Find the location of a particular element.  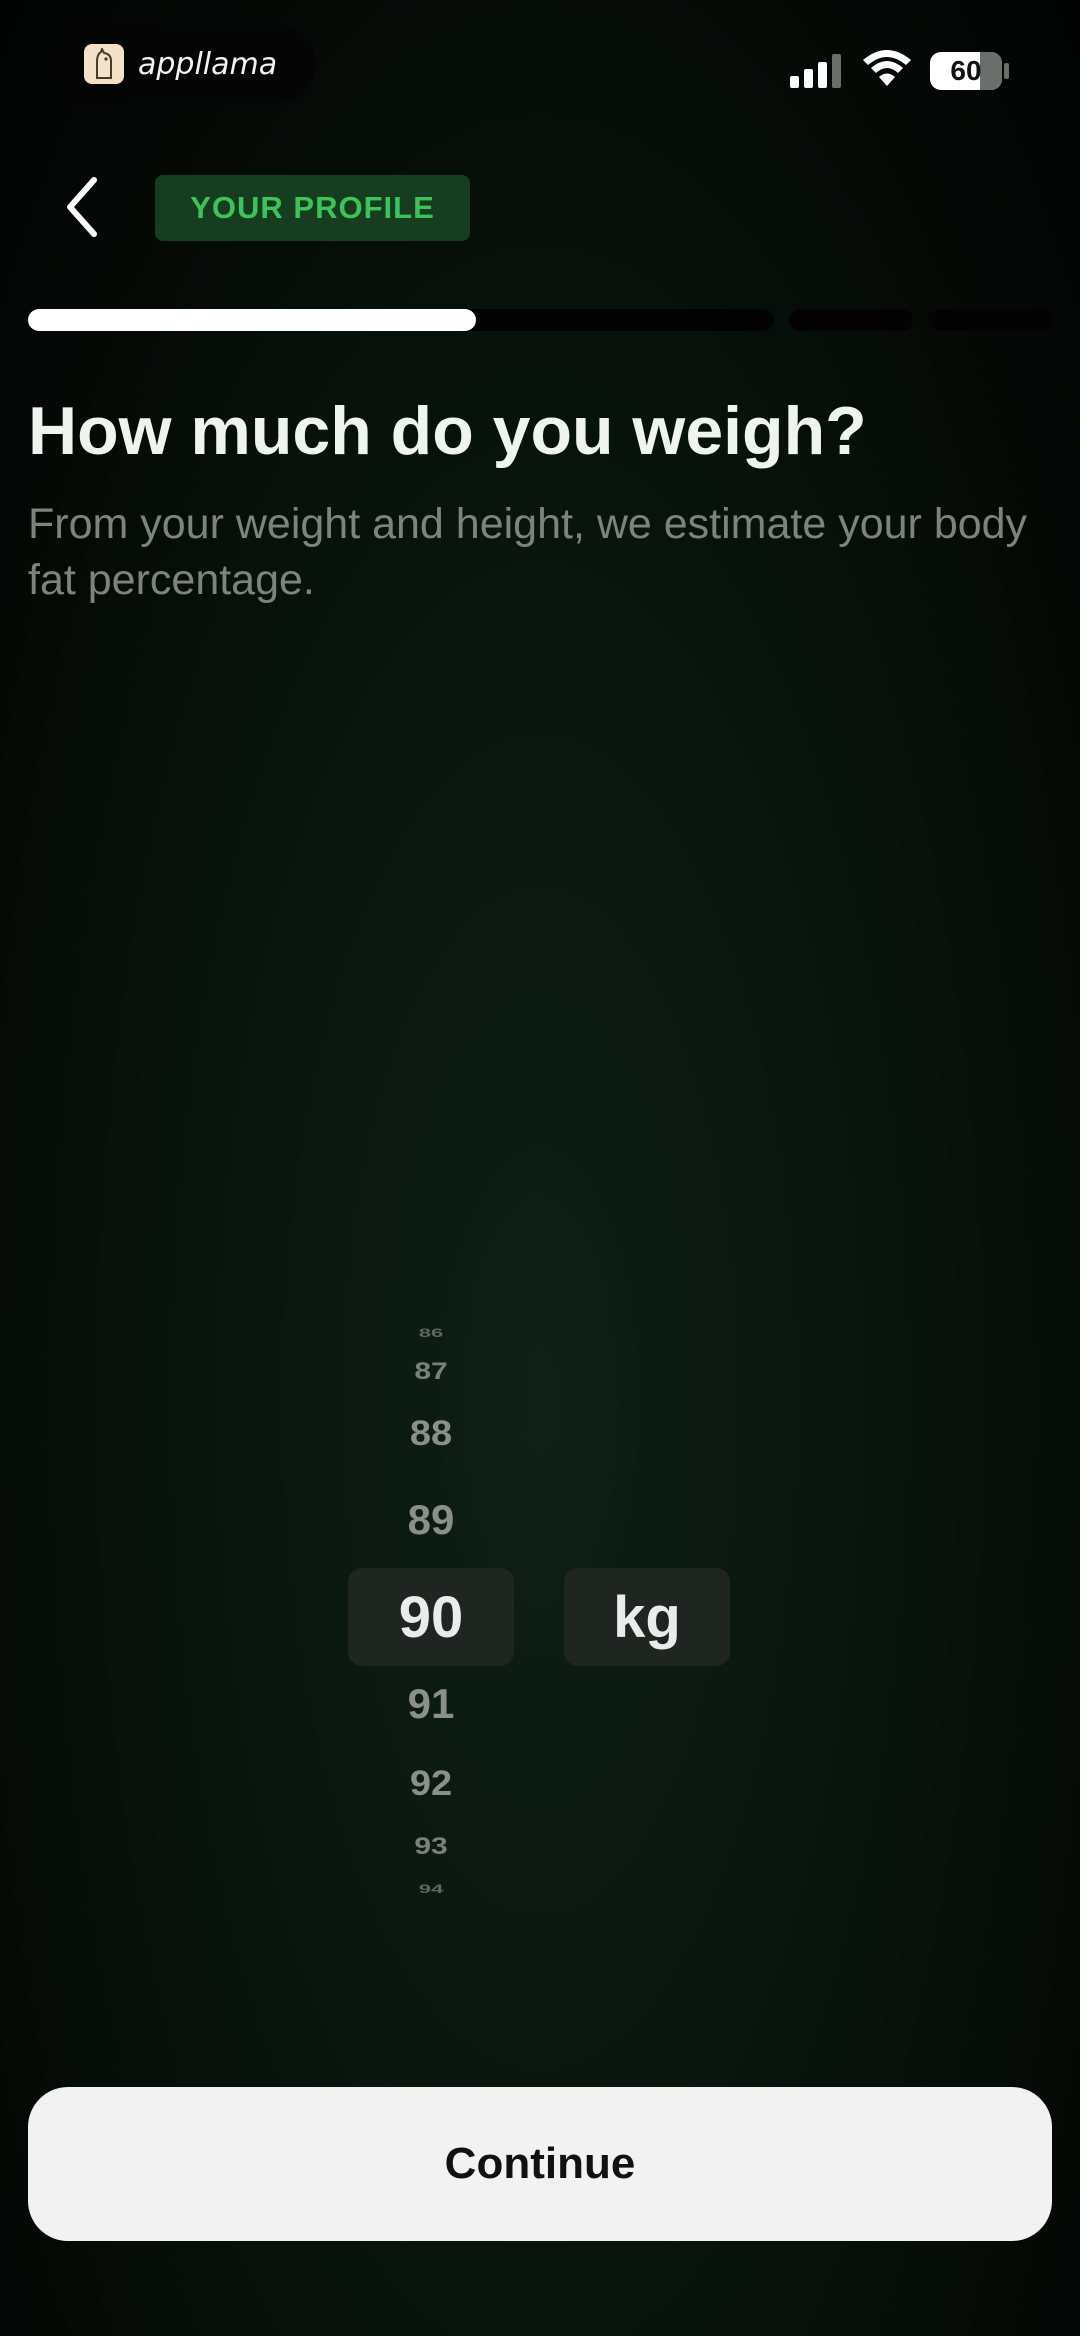

picker-option: 87 is located at coordinates (431, 1371).